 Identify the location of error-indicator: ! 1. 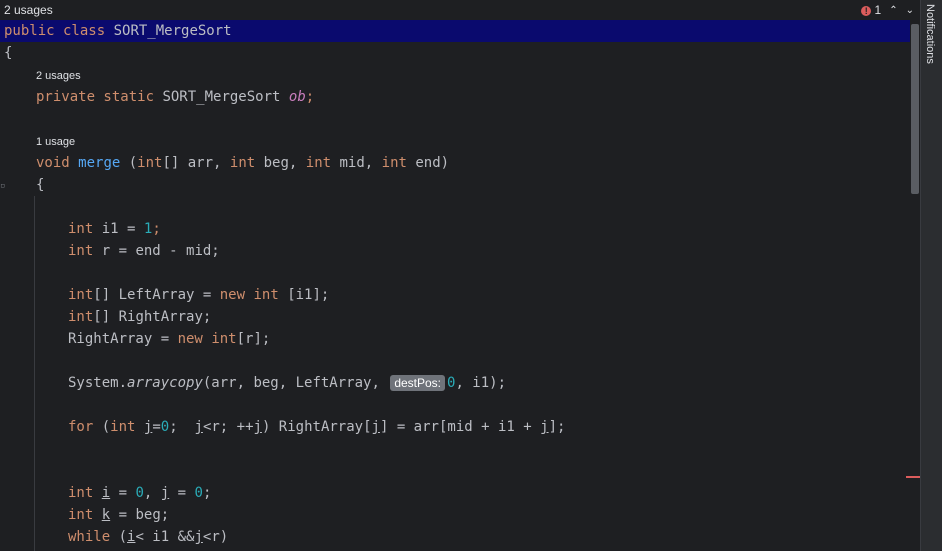
(871, 10).